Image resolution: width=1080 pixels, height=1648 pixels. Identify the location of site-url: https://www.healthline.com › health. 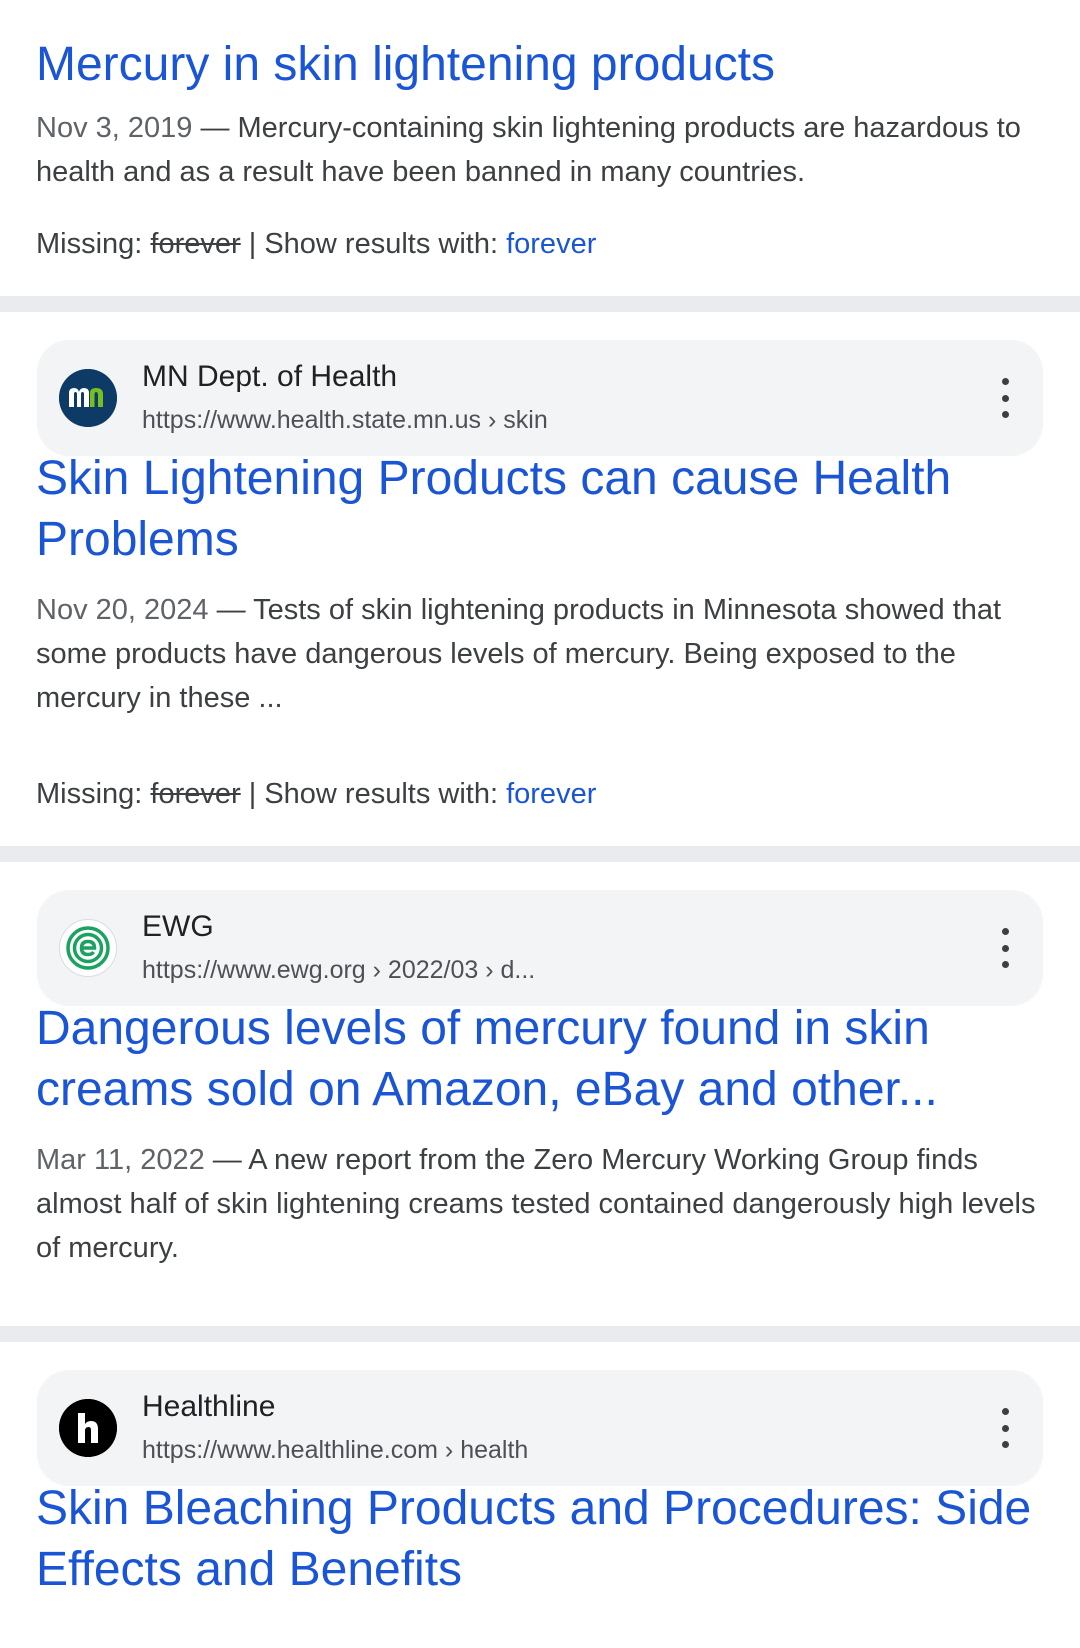
(335, 1450).